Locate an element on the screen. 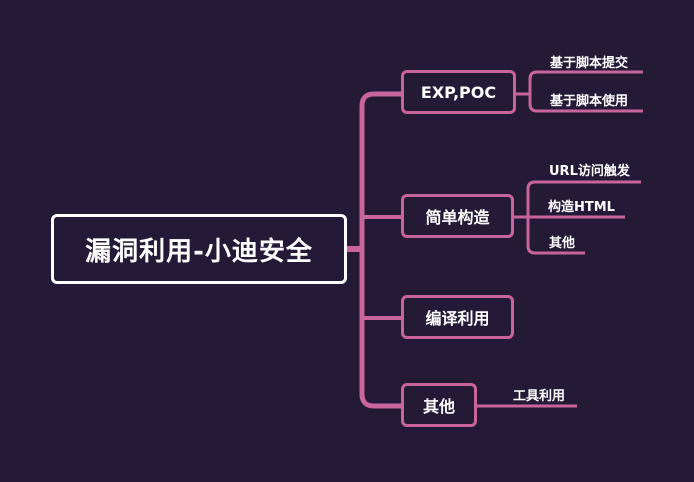 The image size is (694, 482). leaf-construct-html: 构造HTML is located at coordinates (581, 205).